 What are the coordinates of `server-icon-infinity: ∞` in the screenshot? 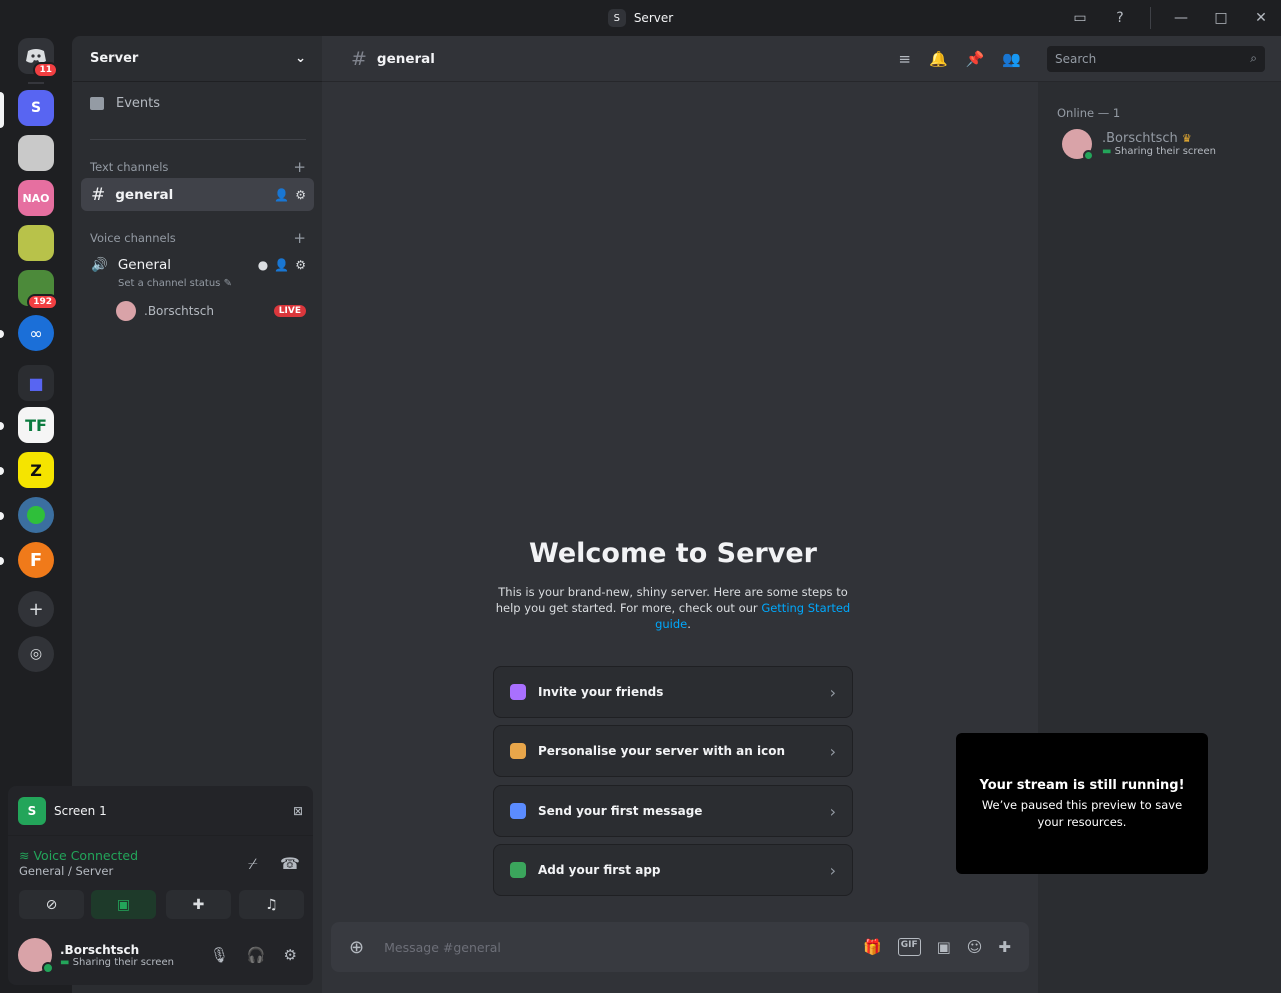 It's located at (36, 333).